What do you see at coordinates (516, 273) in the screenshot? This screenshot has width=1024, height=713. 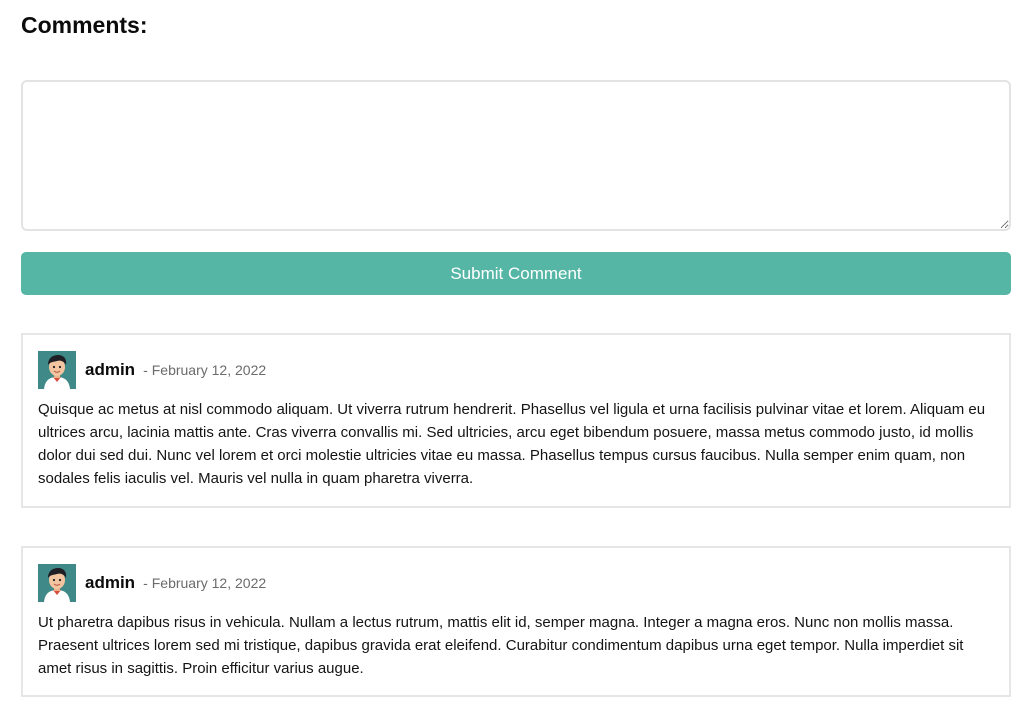 I see `submit-comment-button: Submit Comment` at bounding box center [516, 273].